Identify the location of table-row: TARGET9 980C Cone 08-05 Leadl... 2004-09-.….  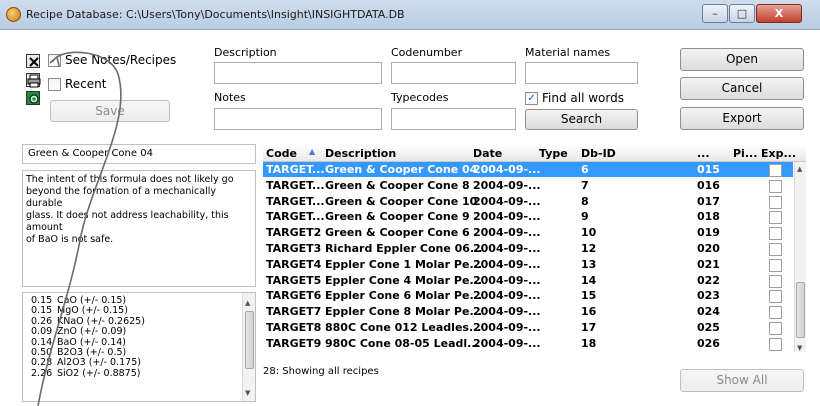
(528, 343).